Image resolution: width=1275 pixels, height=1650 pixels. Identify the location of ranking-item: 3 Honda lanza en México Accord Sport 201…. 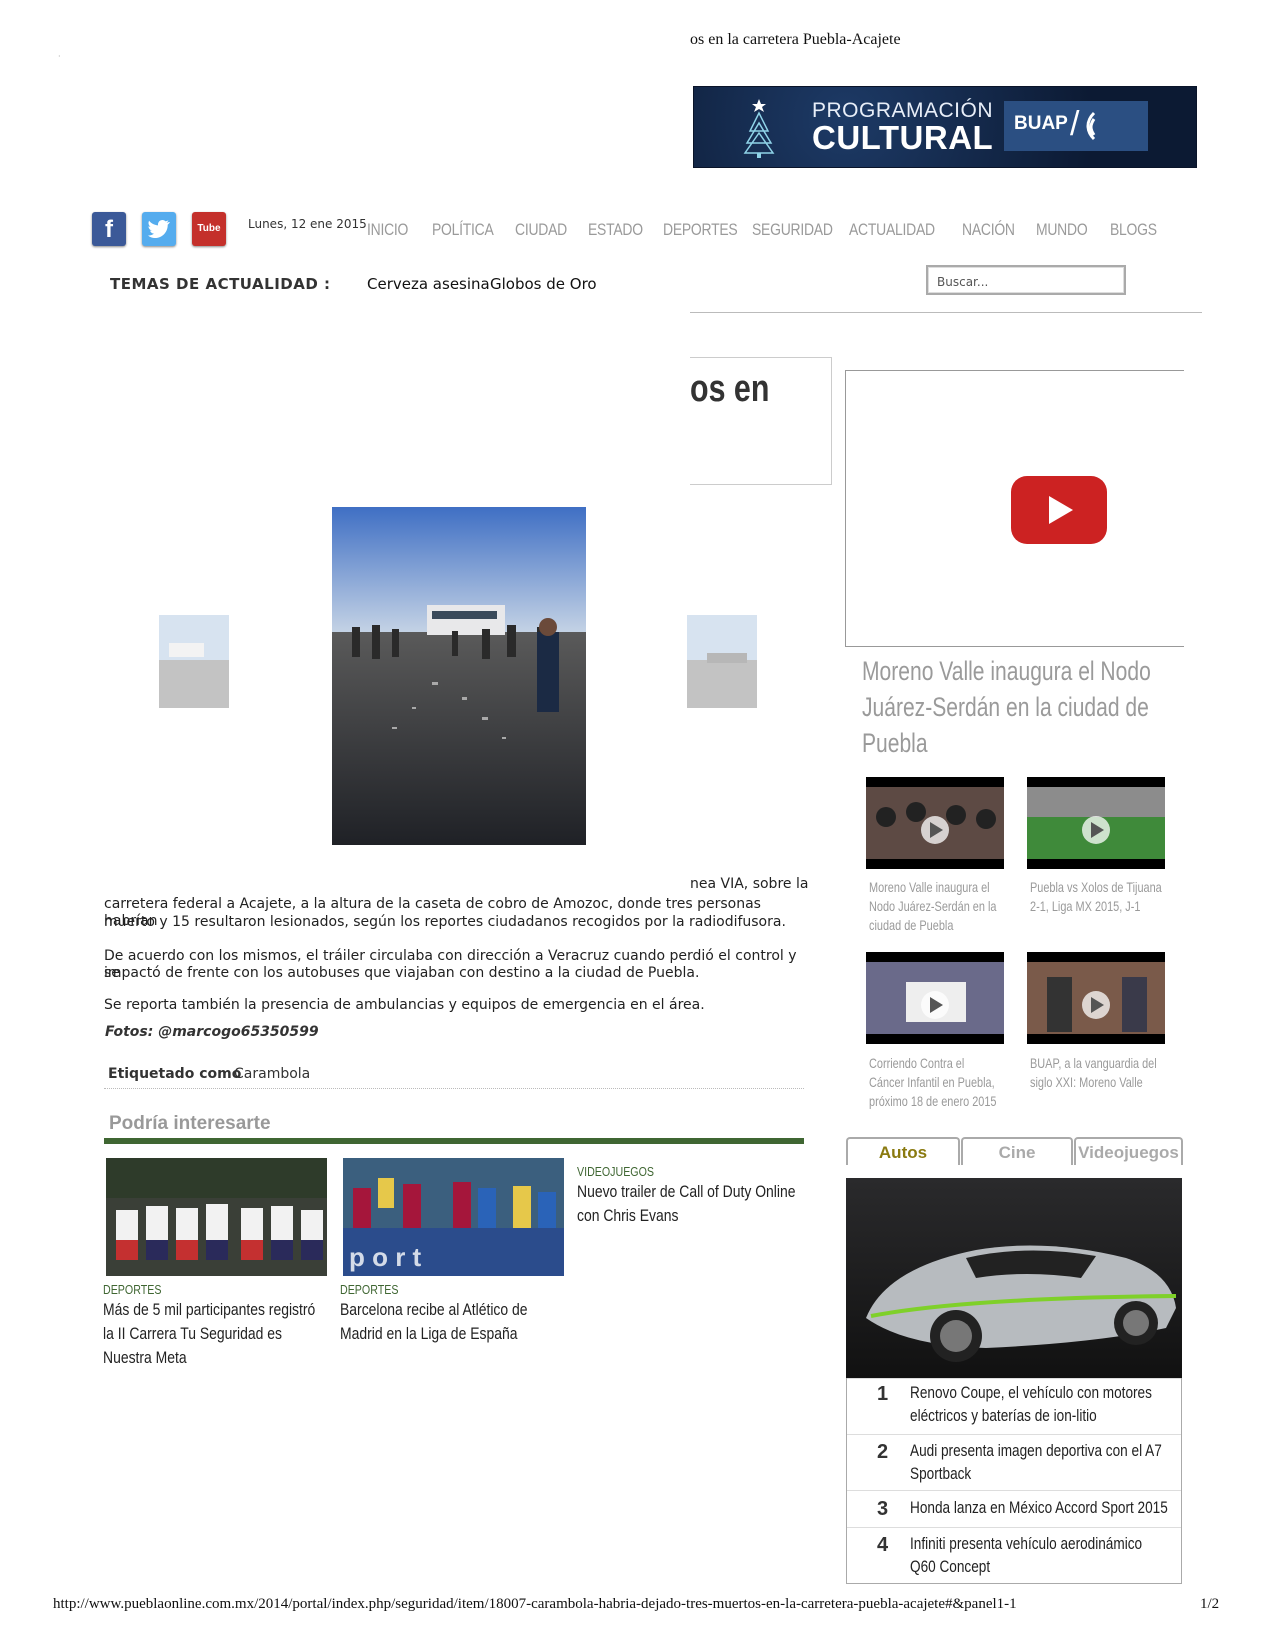
(1014, 1508).